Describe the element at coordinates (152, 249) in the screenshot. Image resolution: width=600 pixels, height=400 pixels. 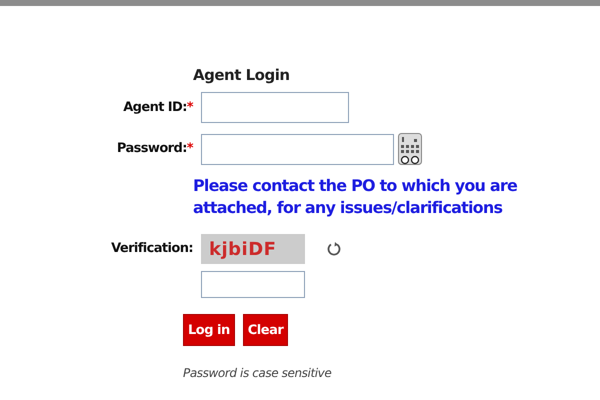
I see `verification-label: Verification:` at that location.